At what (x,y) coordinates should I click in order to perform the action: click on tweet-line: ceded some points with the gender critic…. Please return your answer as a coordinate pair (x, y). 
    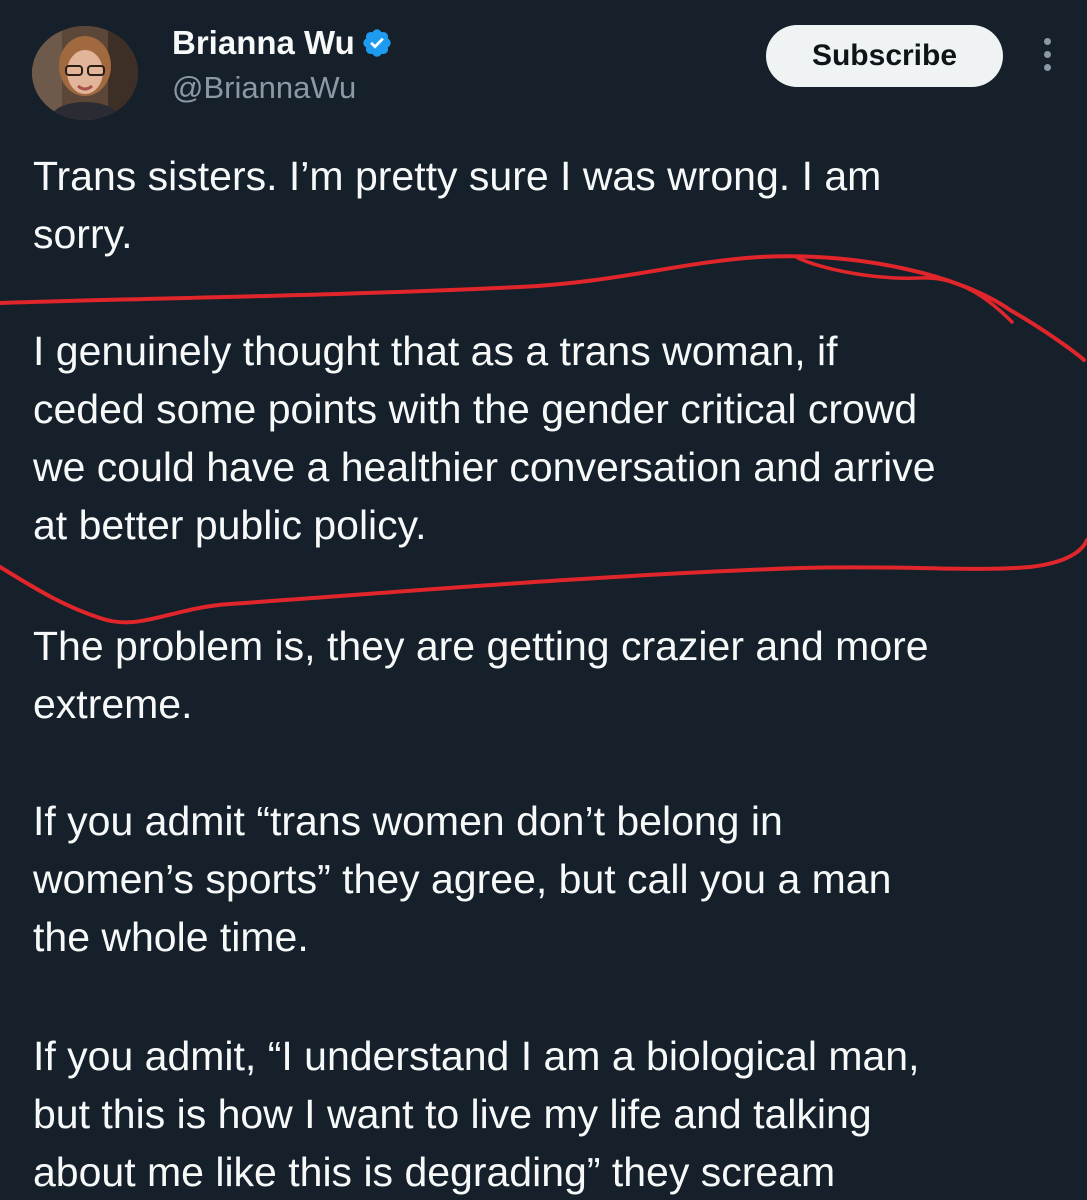
    Looking at the image, I should click on (475, 409).